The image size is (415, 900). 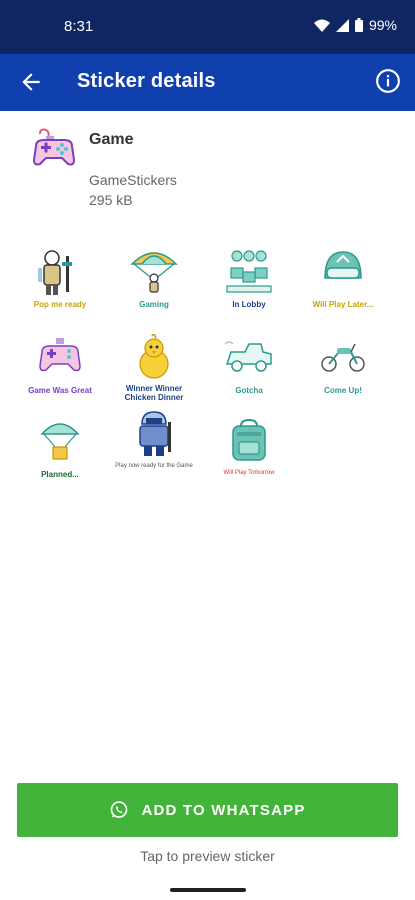 I want to click on parachute-icon, so click(x=154, y=272).